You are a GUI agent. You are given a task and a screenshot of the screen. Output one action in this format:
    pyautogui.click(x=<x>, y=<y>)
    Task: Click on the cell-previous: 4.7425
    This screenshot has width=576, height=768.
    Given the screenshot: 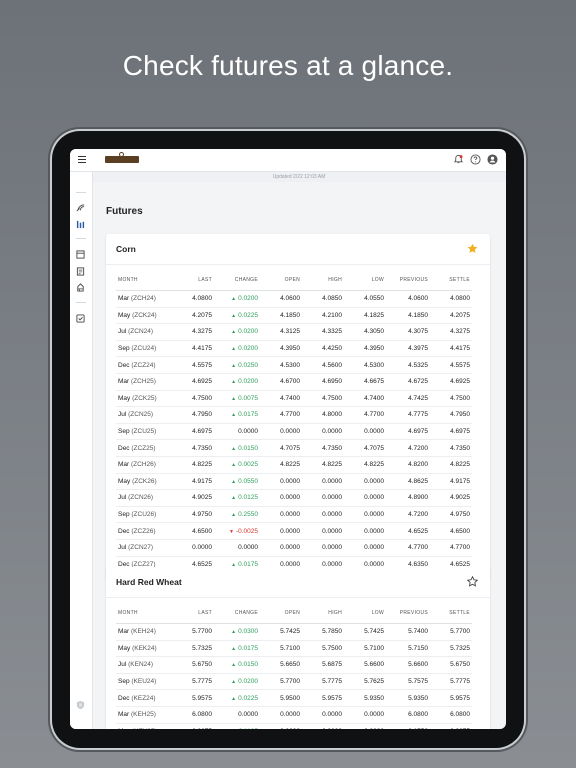 What is the action you would take?
    pyautogui.click(x=408, y=399)
    